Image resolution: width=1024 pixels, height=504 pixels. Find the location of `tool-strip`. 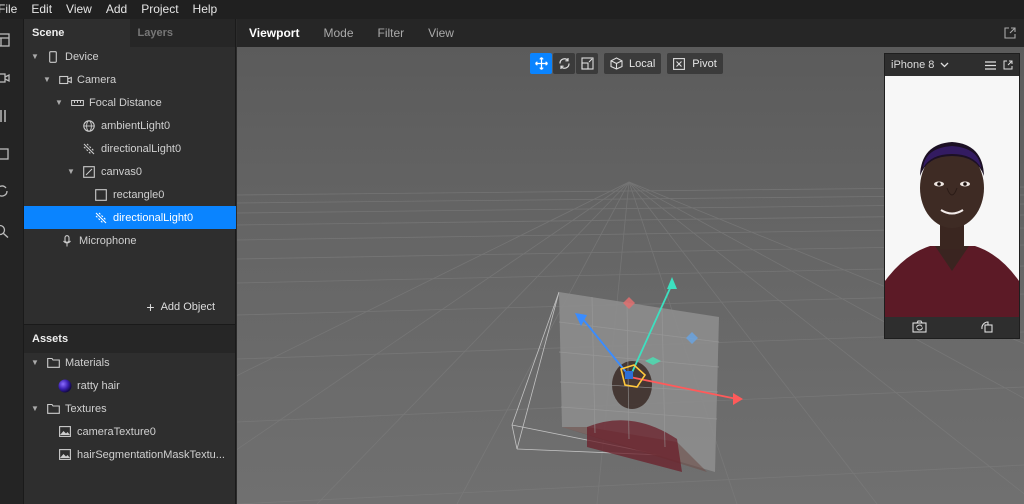

tool-strip is located at coordinates (12, 261).